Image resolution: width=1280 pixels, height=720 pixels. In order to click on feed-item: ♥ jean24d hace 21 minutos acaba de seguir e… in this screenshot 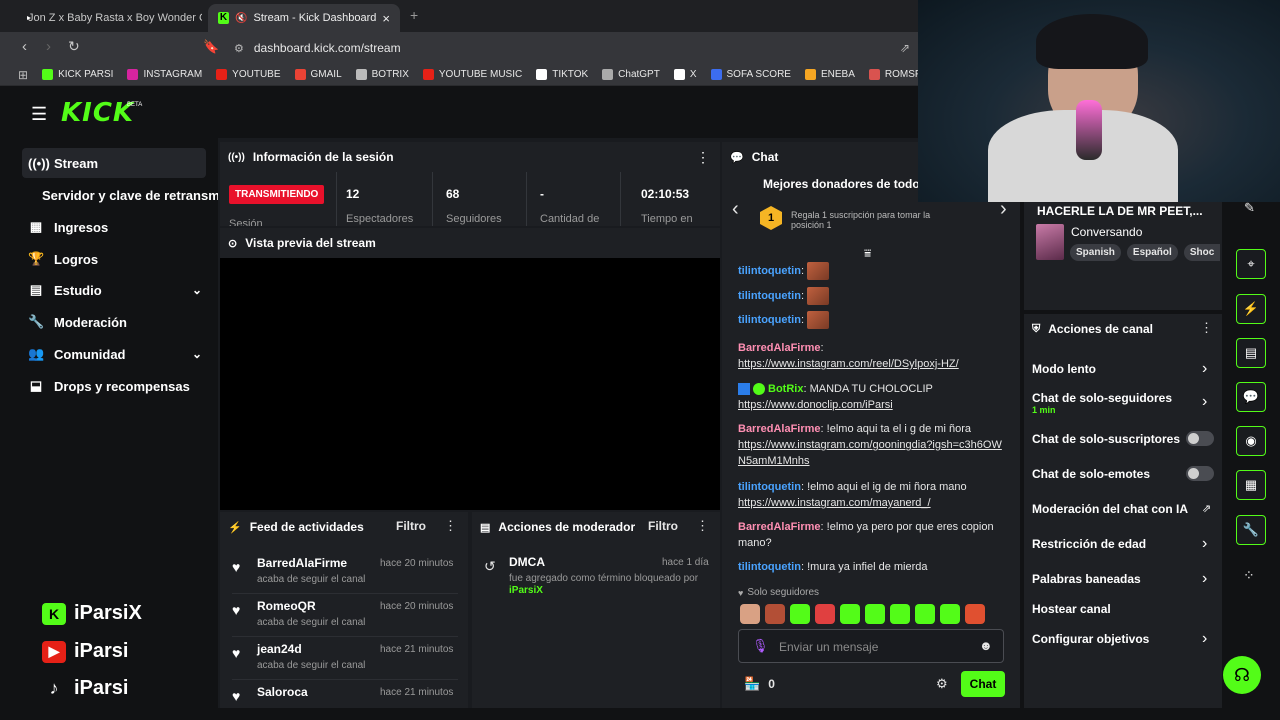, I will do `click(345, 660)`.